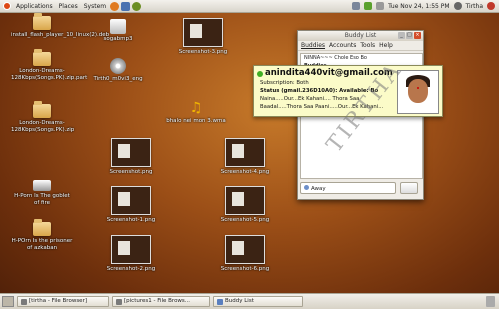 This screenshot has height=309, width=499. I want to click on network-icon, so click(356, 6).